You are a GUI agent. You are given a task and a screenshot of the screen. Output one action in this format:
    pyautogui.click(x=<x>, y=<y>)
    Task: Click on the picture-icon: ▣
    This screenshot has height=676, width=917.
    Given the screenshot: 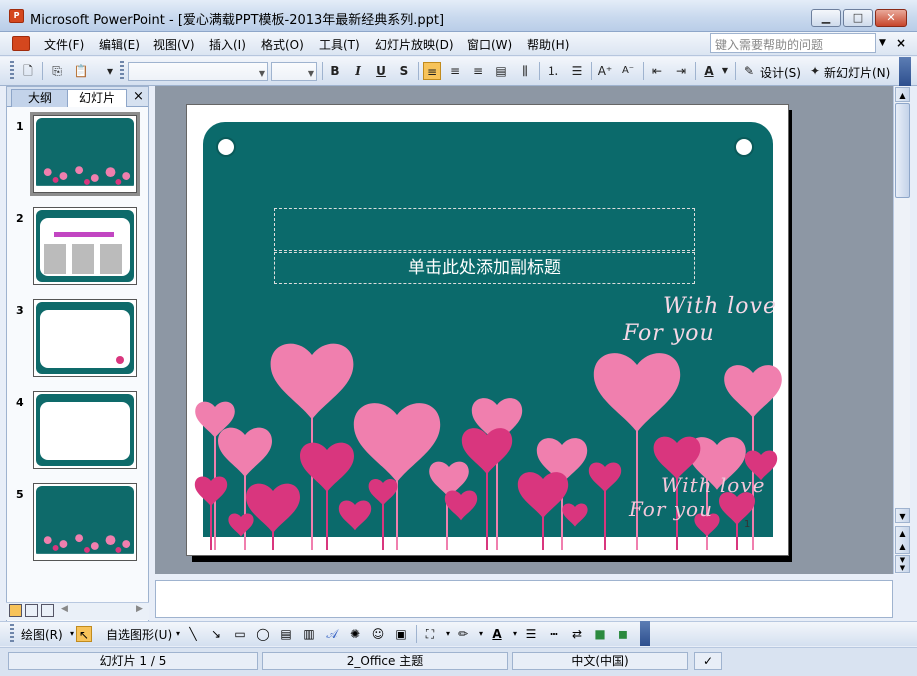 What is the action you would take?
    pyautogui.click(x=401, y=634)
    